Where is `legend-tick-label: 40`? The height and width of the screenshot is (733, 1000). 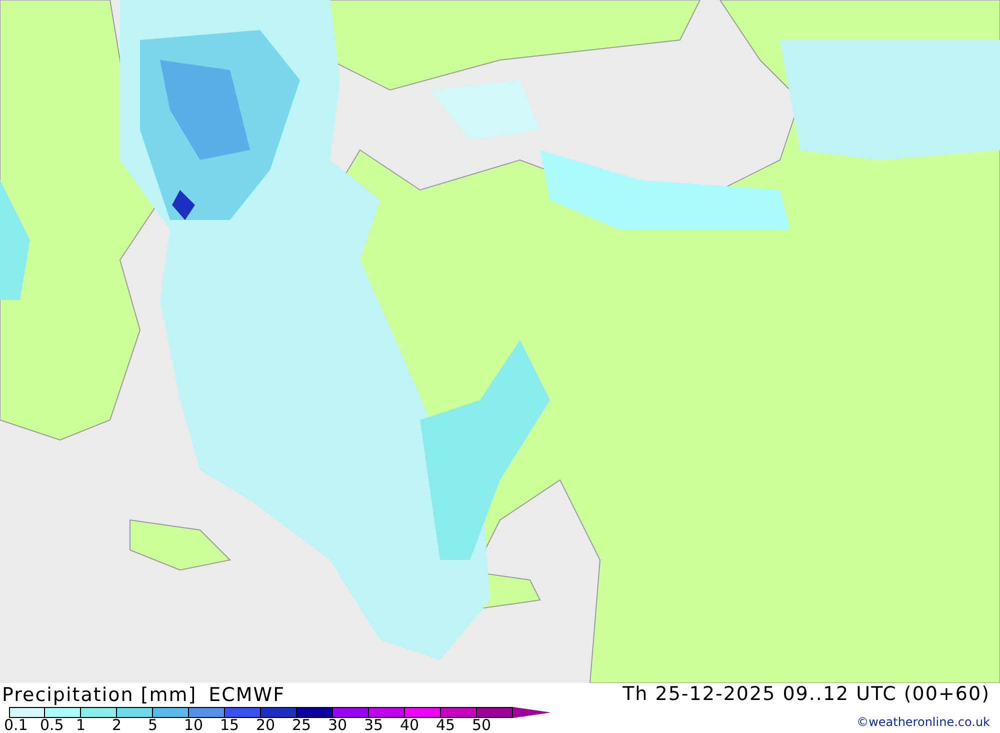 legend-tick-label: 40 is located at coordinates (410, 725).